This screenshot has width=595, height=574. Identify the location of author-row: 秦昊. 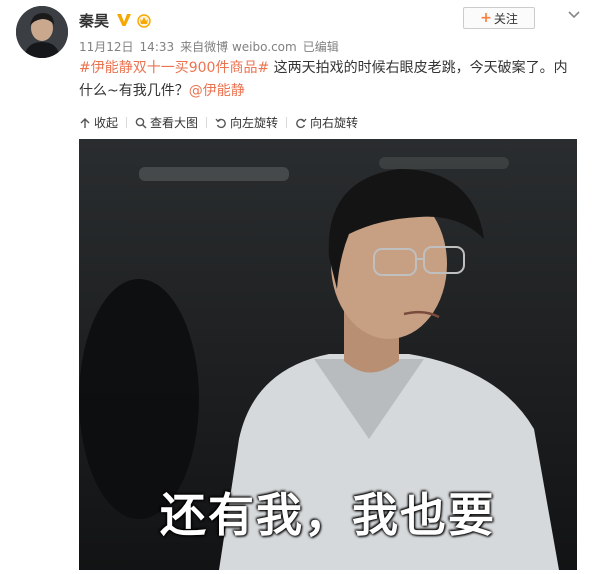
(116, 20).